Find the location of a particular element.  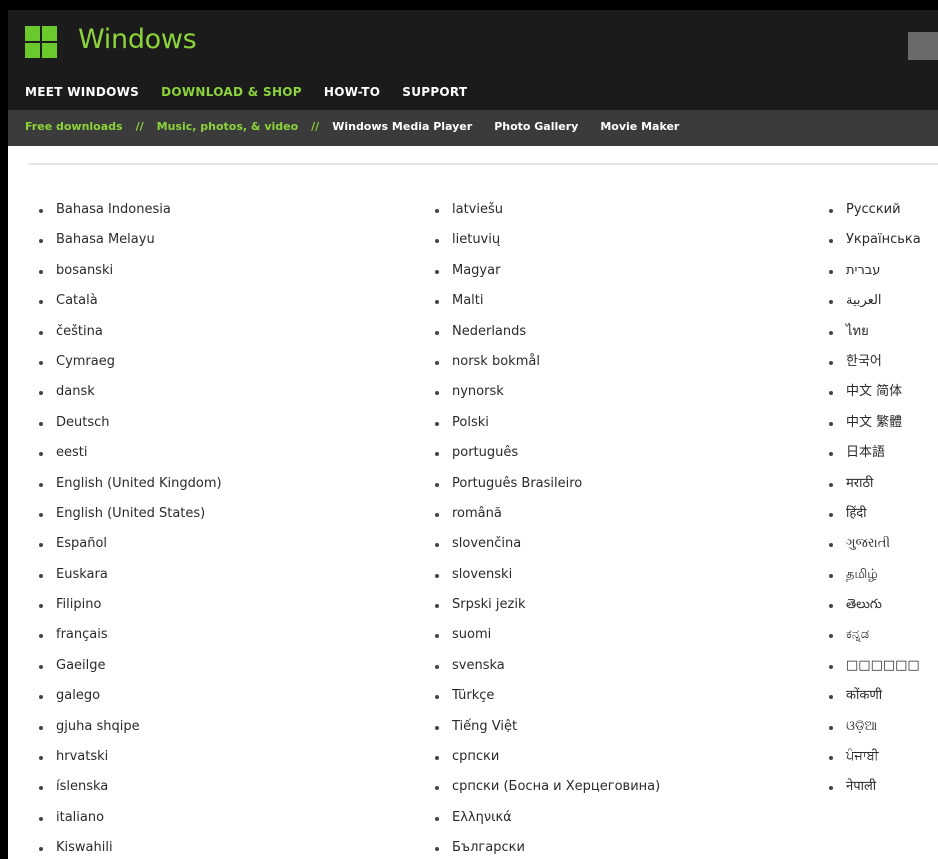

brand-title: Windows is located at coordinates (137, 39).